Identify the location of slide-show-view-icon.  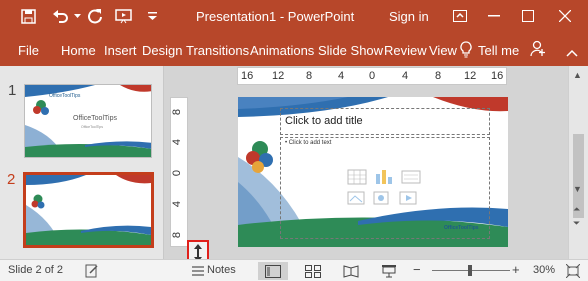
(389, 271).